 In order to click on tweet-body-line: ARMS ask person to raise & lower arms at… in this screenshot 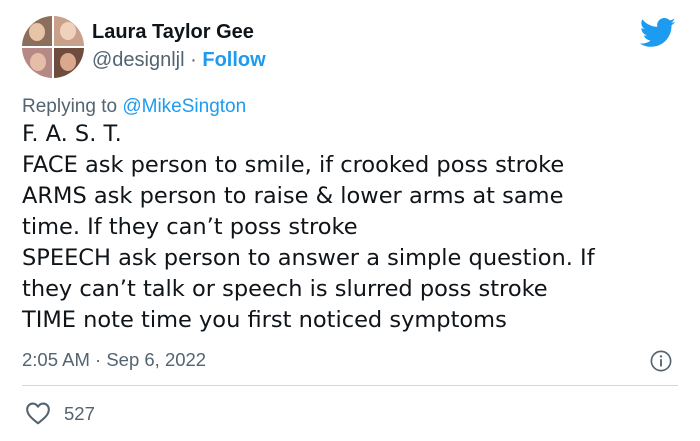, I will do `click(293, 196)`.